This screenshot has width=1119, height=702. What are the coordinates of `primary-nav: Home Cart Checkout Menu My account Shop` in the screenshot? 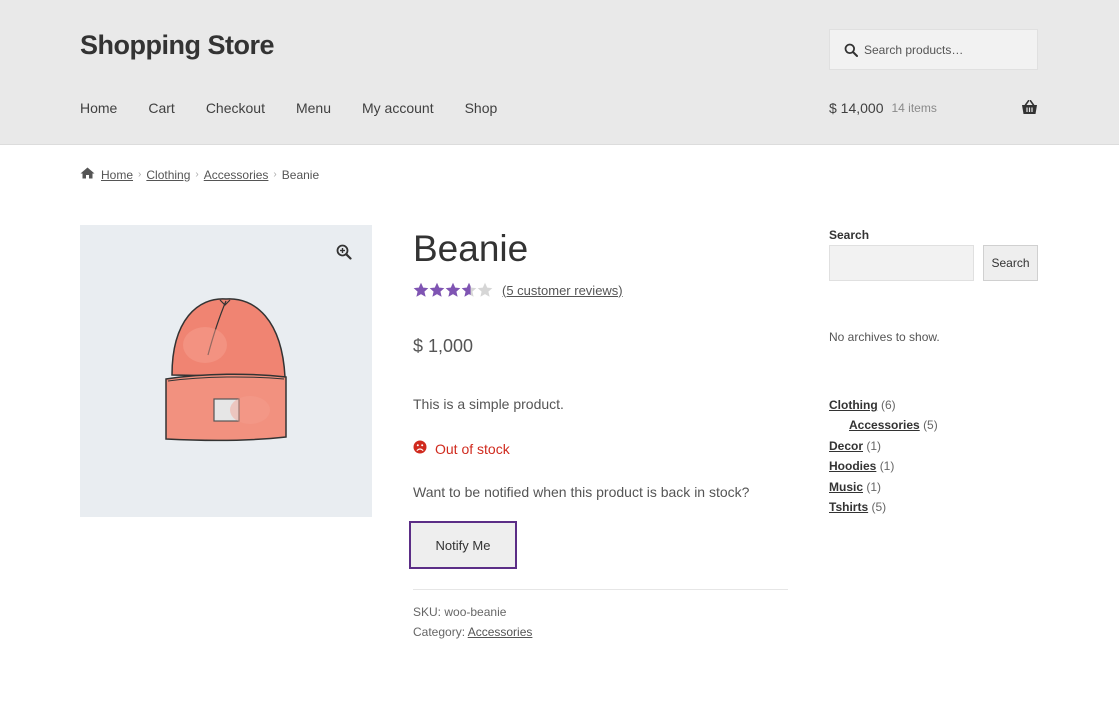 It's located at (304, 108).